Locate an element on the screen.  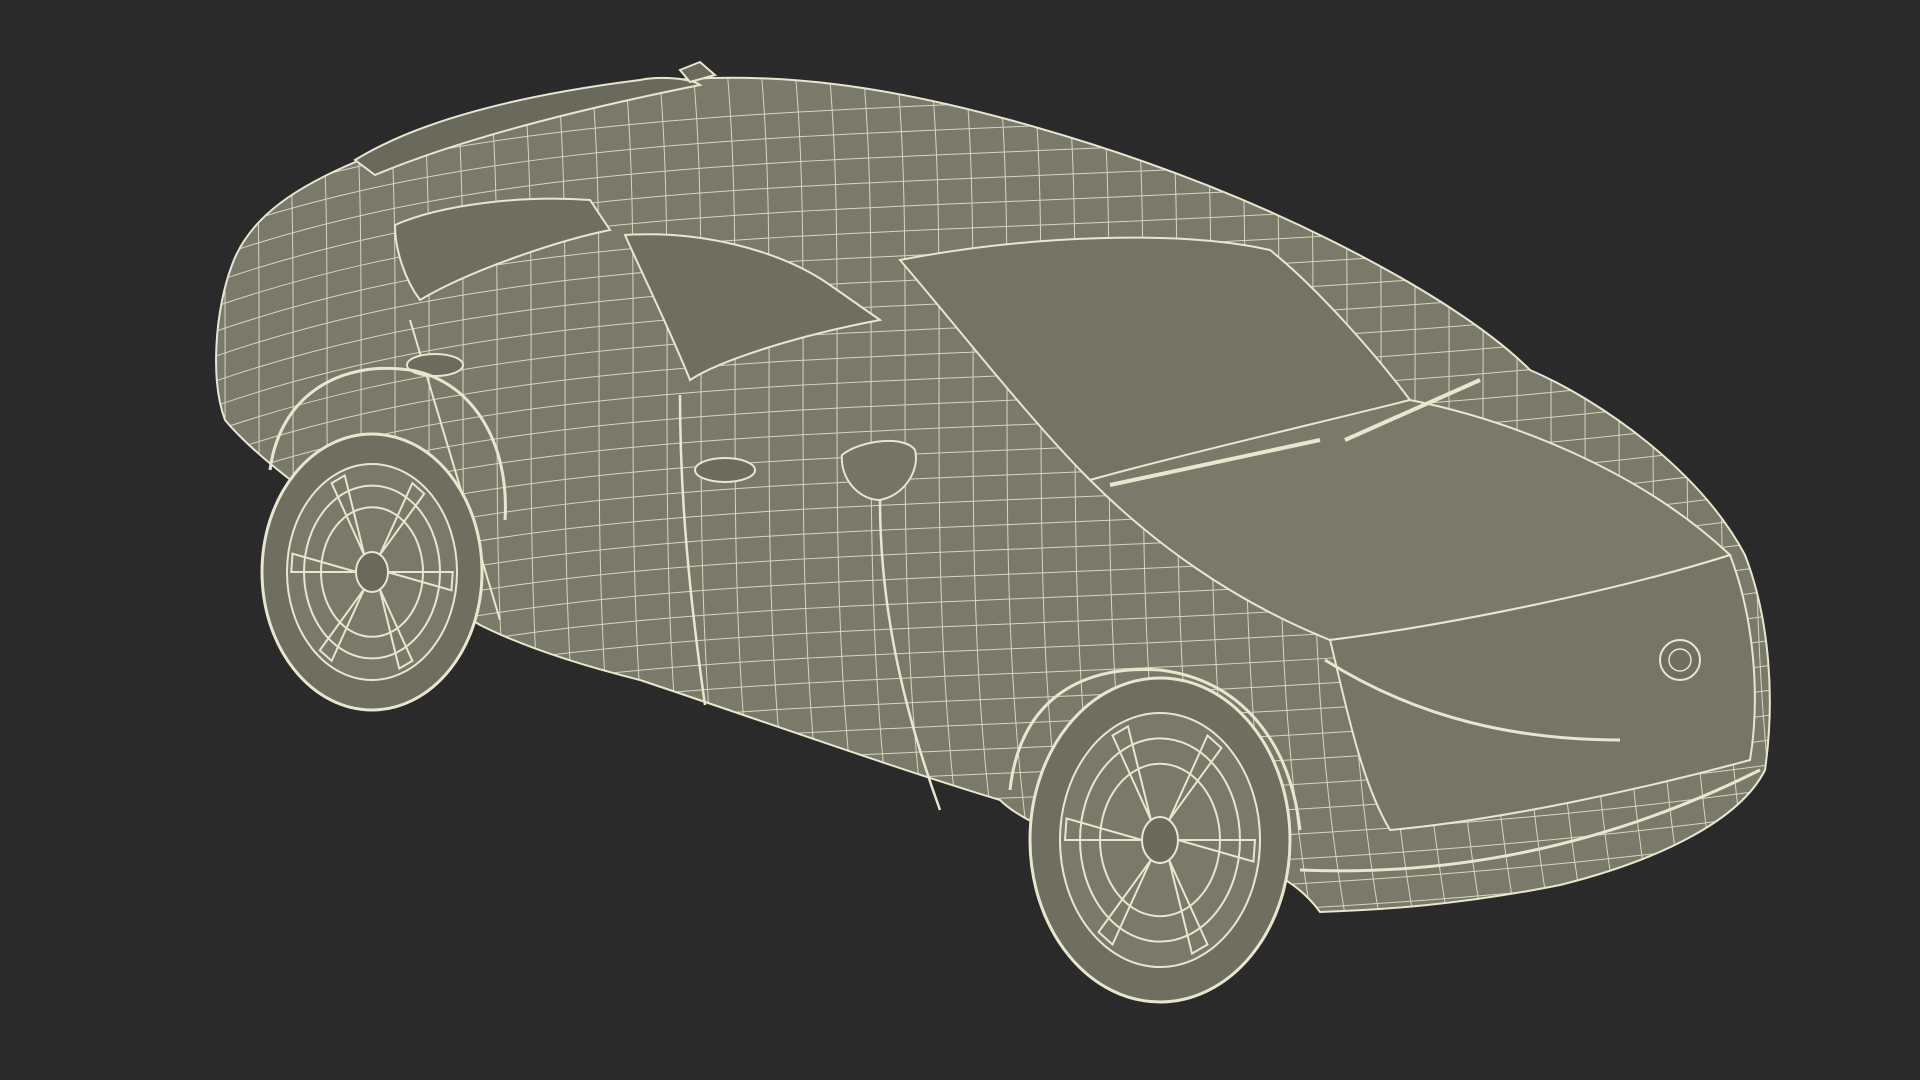
front-wheel is located at coordinates (1160, 840).